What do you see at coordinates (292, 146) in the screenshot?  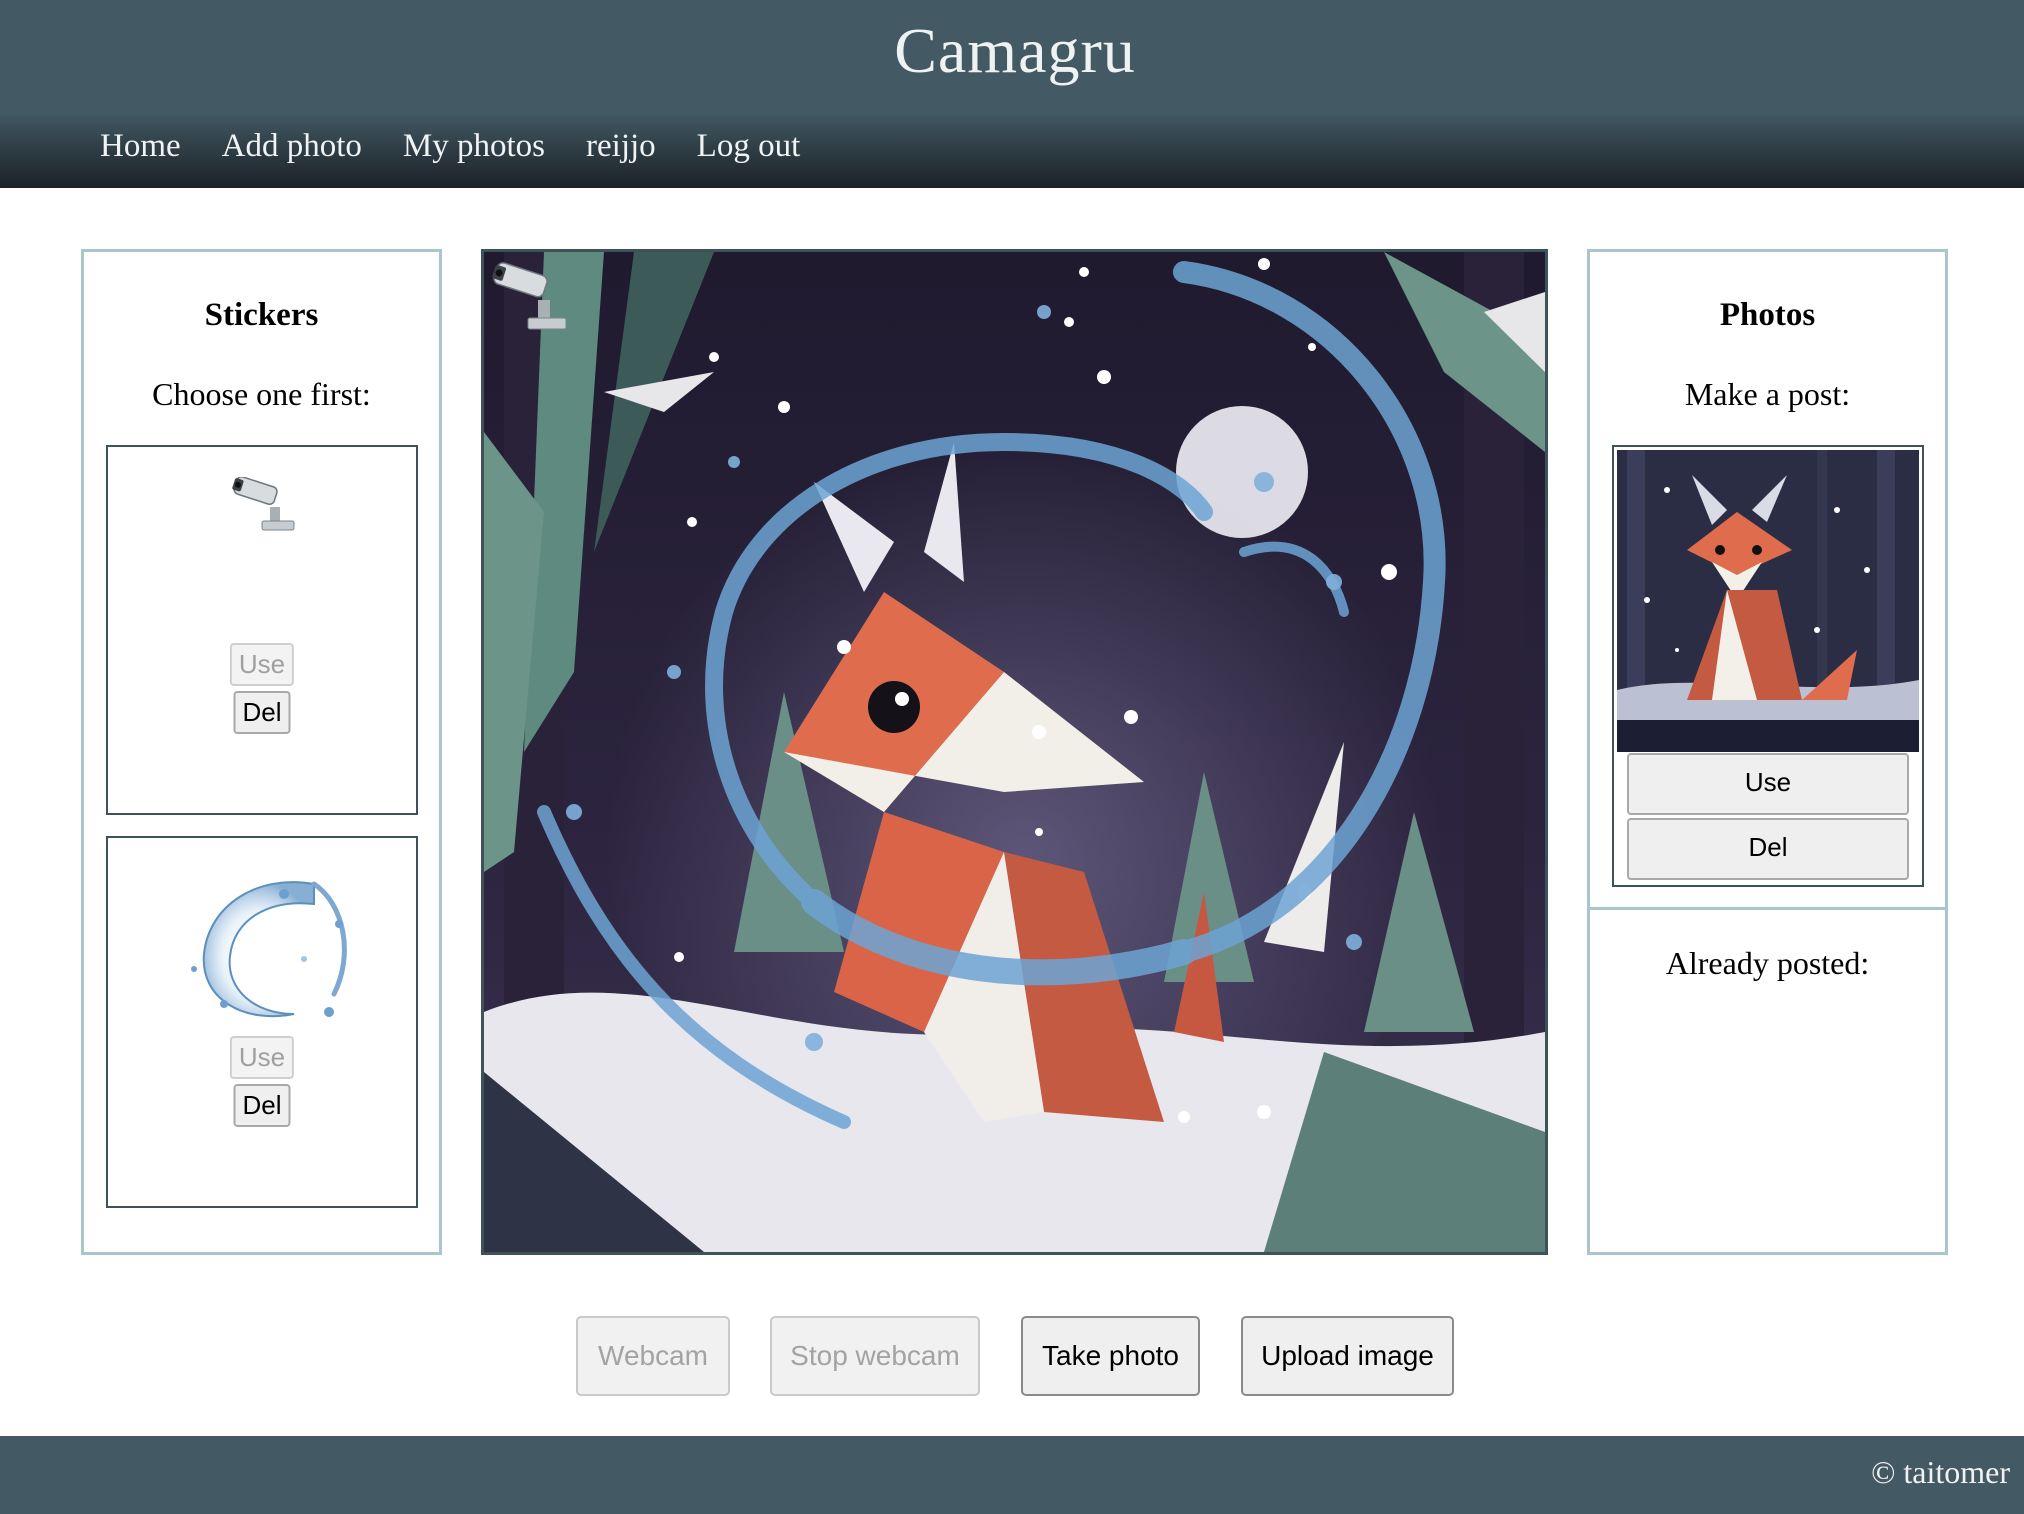 I see `nav-add-photo: Add photo` at bounding box center [292, 146].